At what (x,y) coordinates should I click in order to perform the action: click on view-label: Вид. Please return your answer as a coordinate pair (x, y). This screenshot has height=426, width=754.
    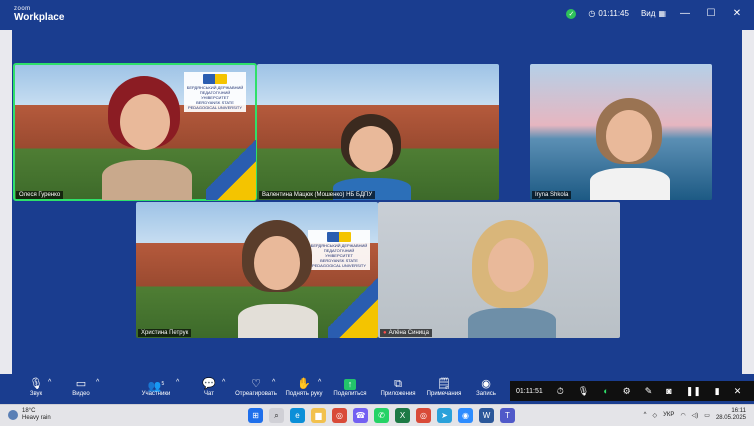
    Looking at the image, I should click on (648, 13).